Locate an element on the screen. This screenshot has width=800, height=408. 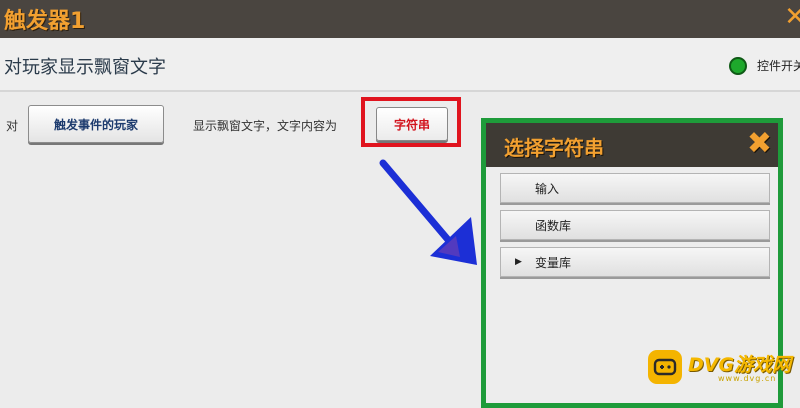
dialog-title: 选择字符串 is located at coordinates (554, 148).